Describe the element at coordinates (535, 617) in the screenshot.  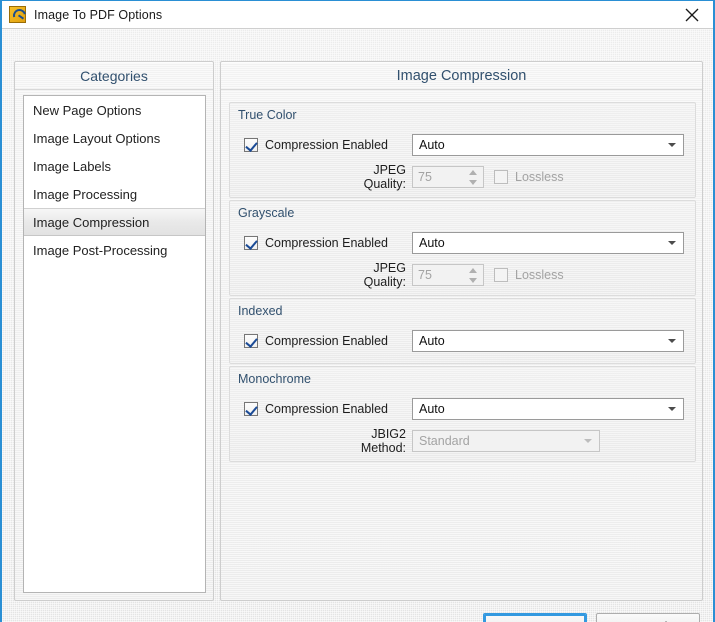
I see `ok-button: OK` at that location.